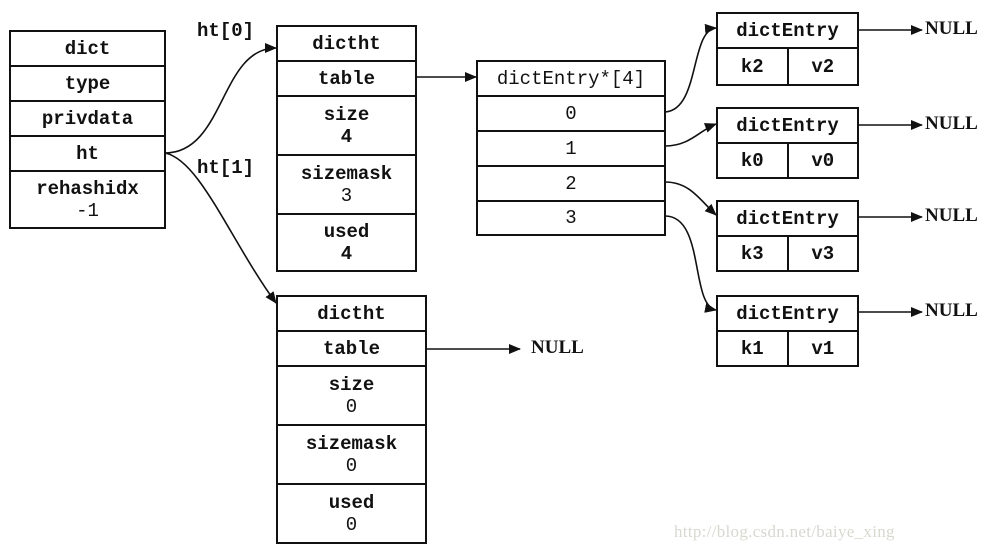 The height and width of the screenshot is (553, 995). What do you see at coordinates (346, 253) in the screenshot?
I see `used-value: 4` at bounding box center [346, 253].